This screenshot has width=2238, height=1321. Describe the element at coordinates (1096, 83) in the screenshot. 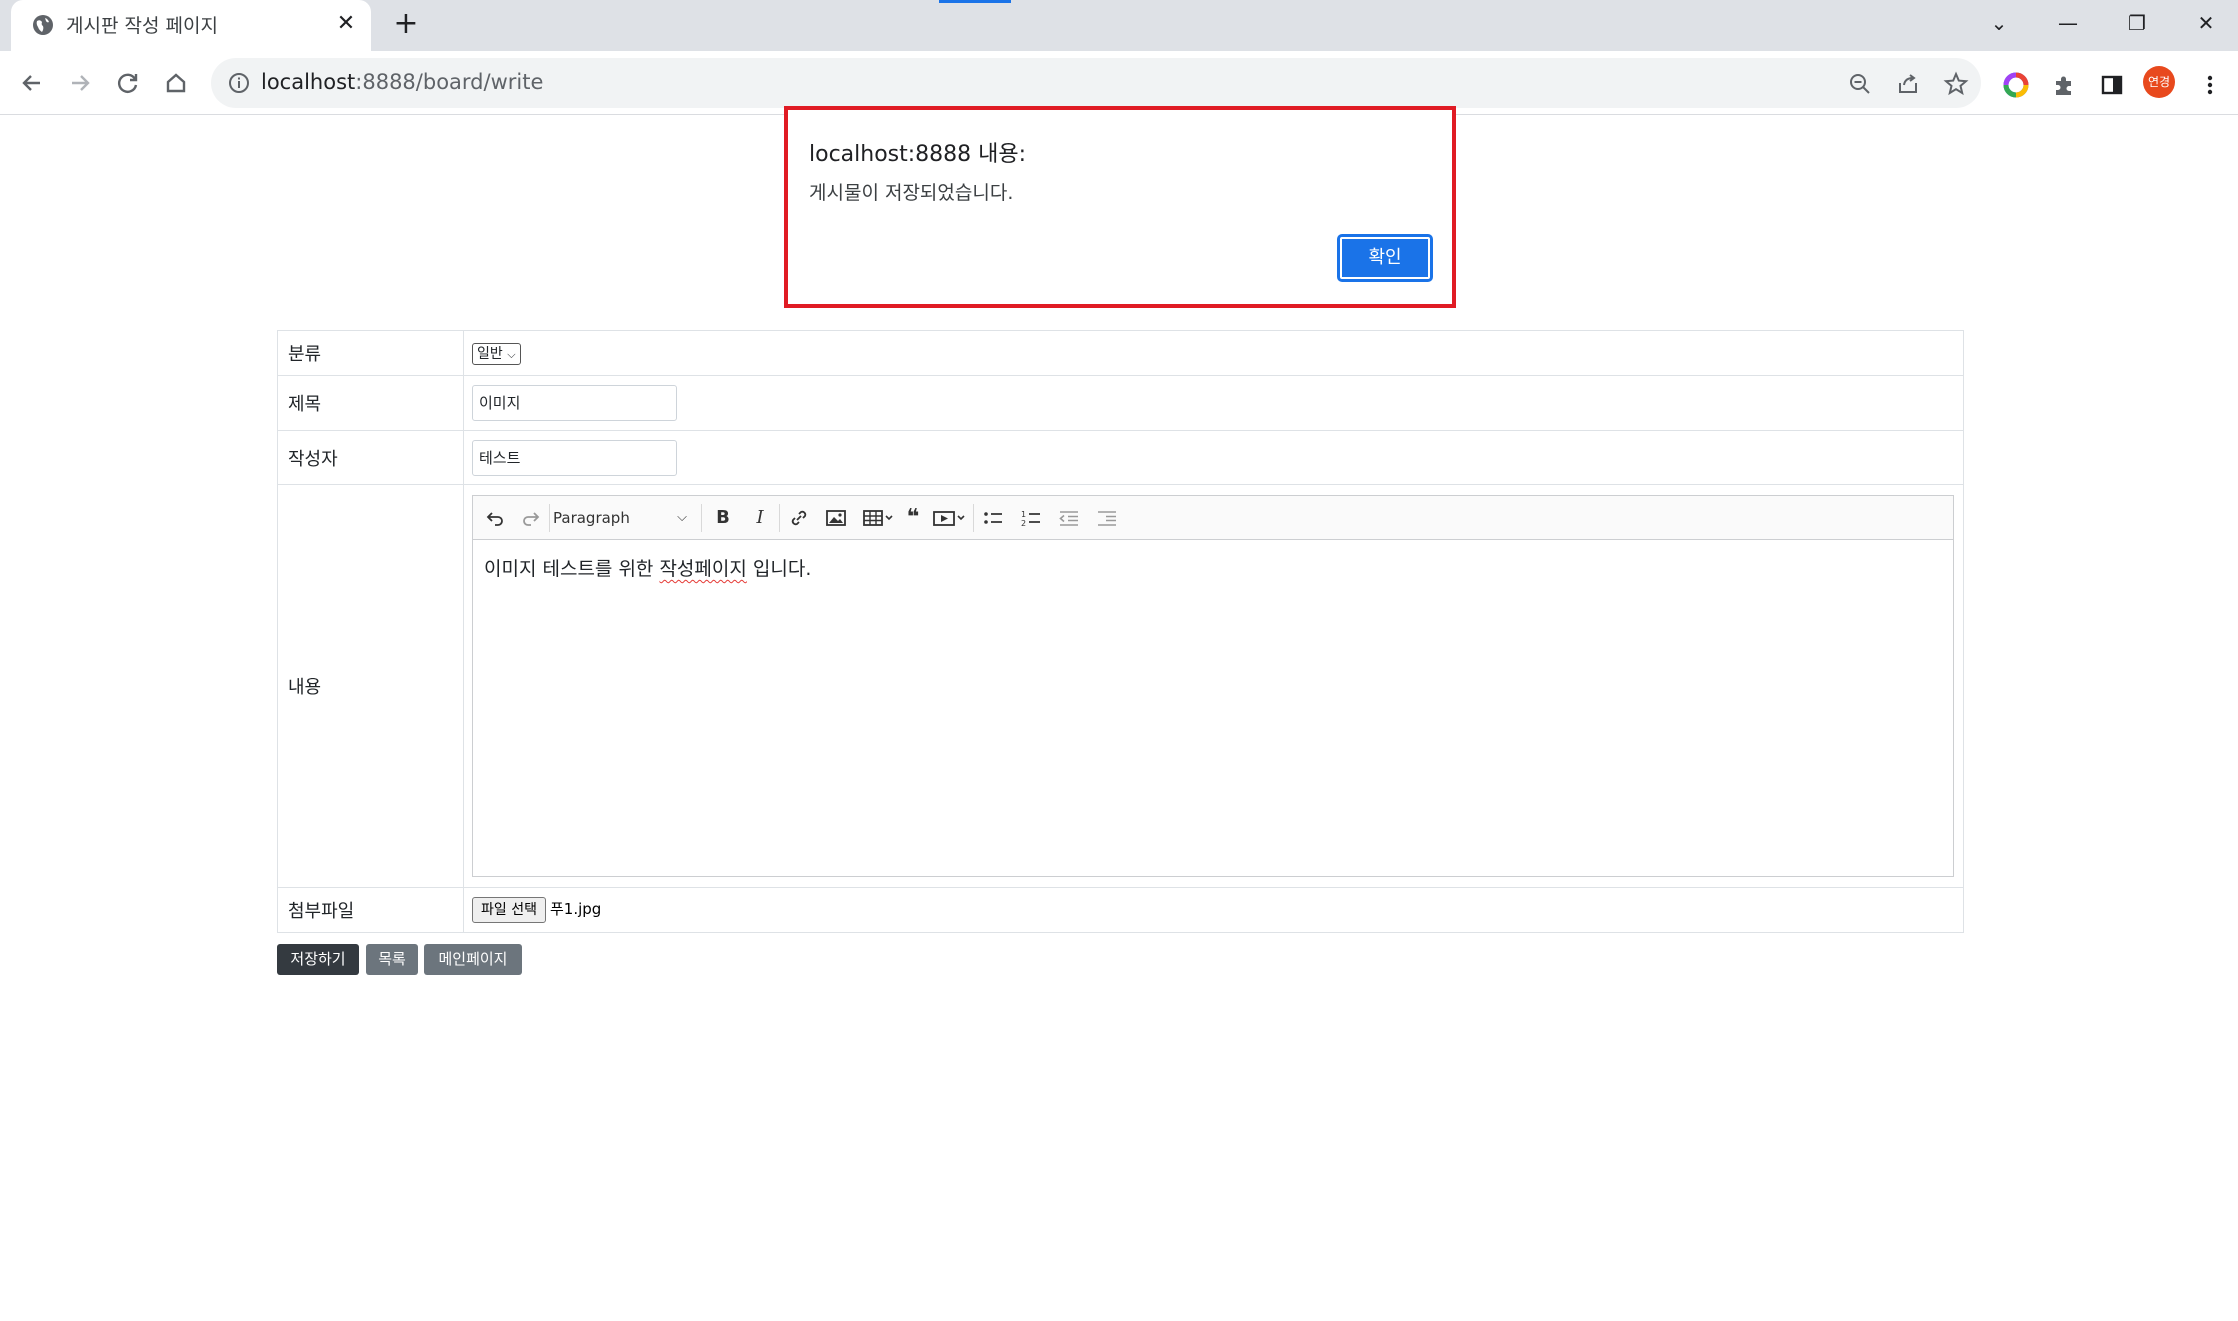

I see `address-bar: localhost:8888/board/write` at that location.